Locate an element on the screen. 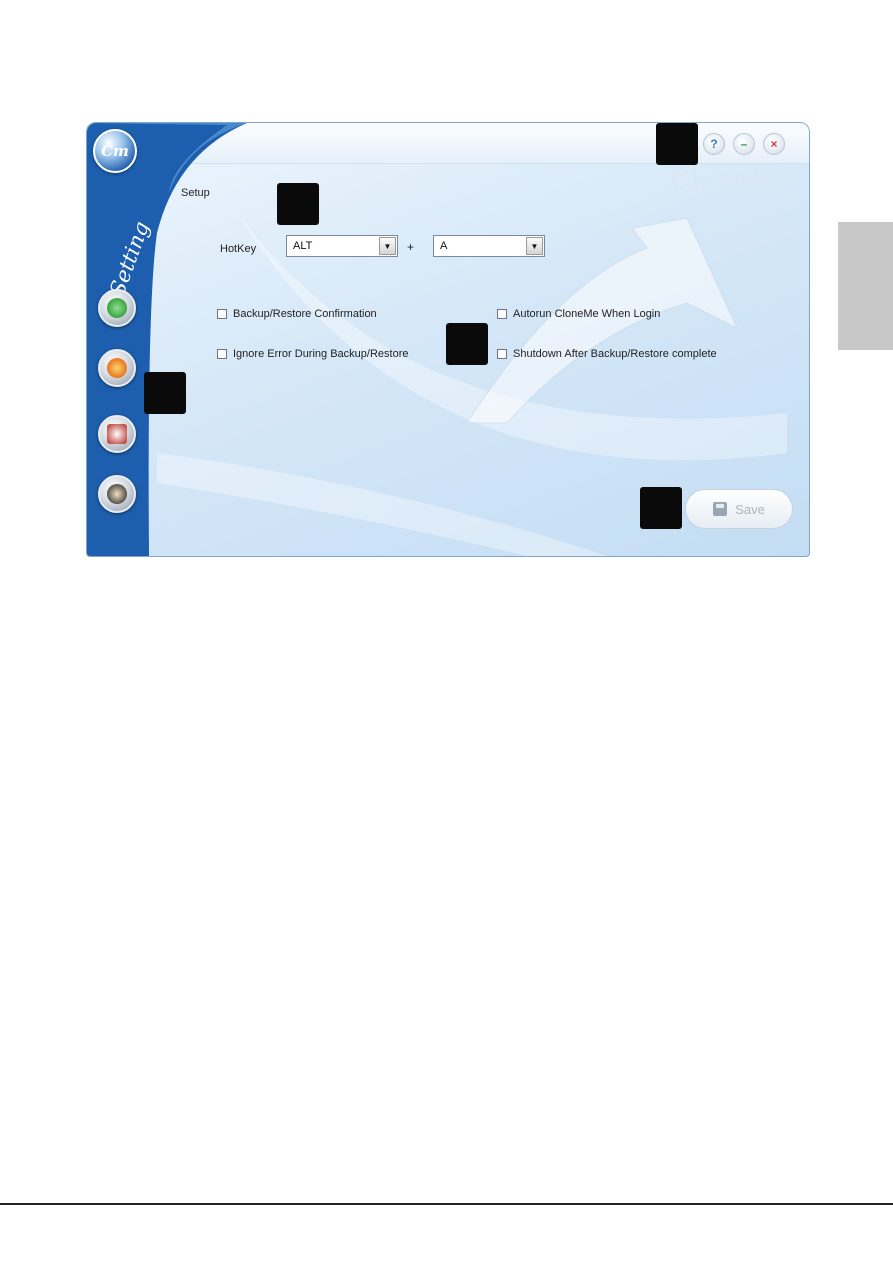 This screenshot has width=893, height=1263. autorun-option: Autorun CloneMe When Login is located at coordinates (578, 314).